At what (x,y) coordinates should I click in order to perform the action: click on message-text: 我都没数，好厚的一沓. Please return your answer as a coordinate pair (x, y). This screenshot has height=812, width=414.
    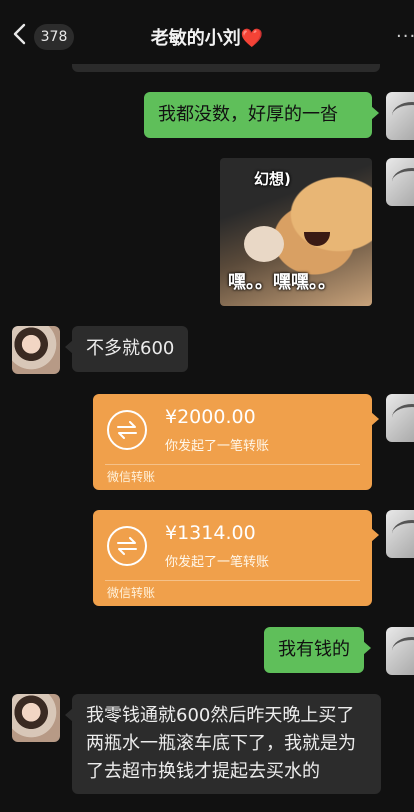
    Looking at the image, I should click on (248, 114).